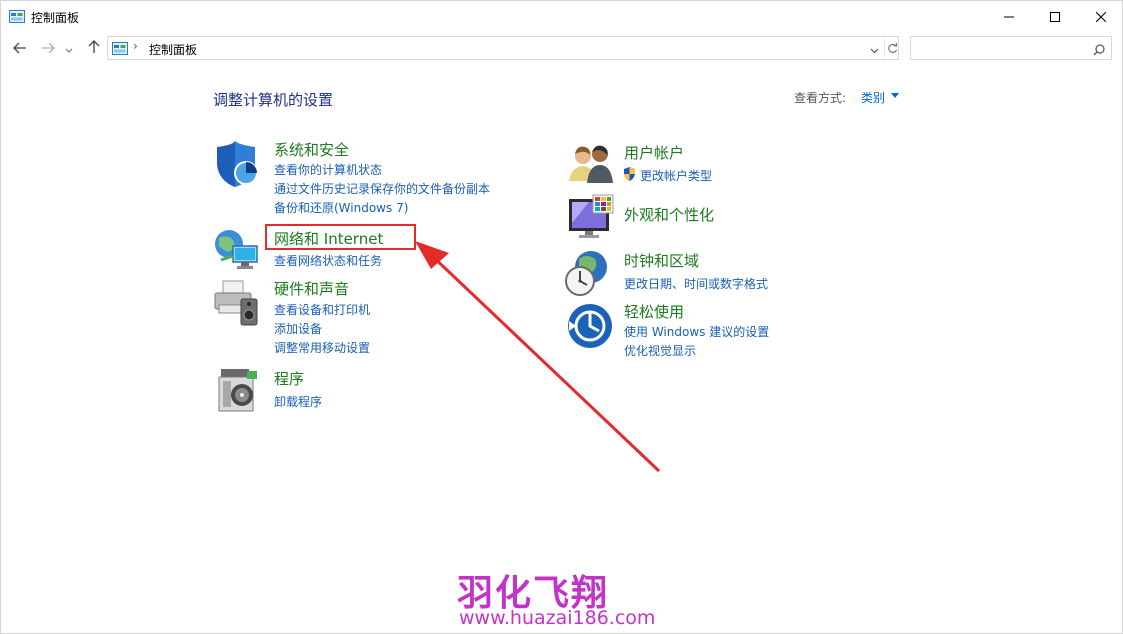 The image size is (1123, 634). I want to click on annotation-highlight-box, so click(340, 237).